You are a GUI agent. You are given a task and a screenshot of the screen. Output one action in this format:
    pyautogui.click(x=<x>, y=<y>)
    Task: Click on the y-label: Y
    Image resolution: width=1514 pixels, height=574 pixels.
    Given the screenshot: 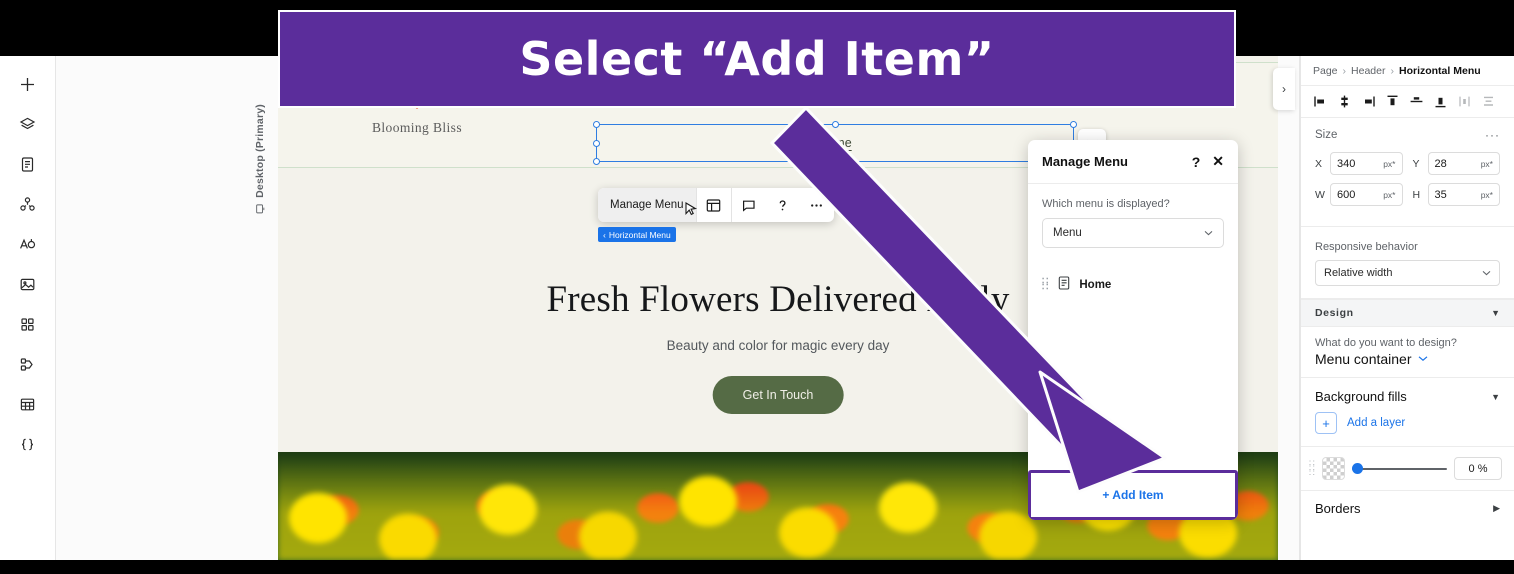 What is the action you would take?
    pyautogui.click(x=1416, y=163)
    